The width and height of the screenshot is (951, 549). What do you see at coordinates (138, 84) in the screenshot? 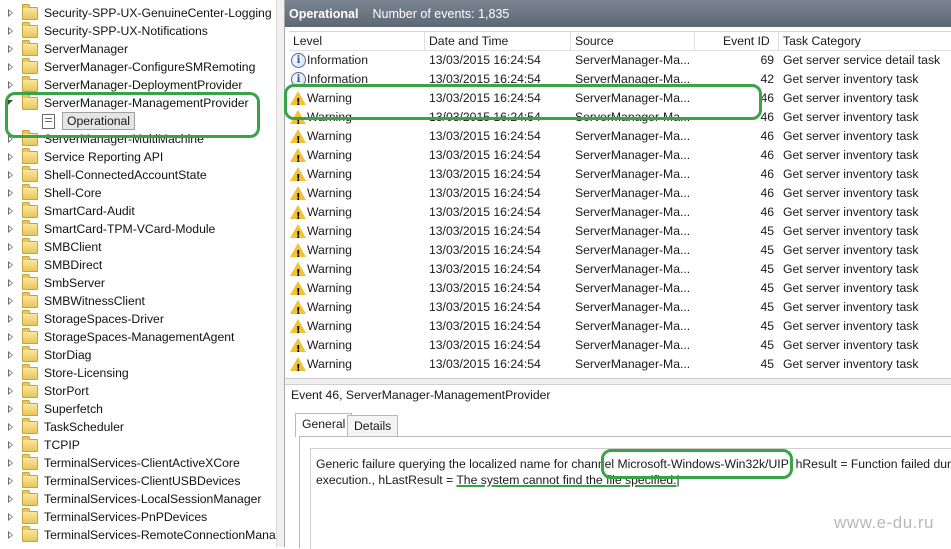
I see `tree-item: ServerManager-DeploymentProvider` at bounding box center [138, 84].